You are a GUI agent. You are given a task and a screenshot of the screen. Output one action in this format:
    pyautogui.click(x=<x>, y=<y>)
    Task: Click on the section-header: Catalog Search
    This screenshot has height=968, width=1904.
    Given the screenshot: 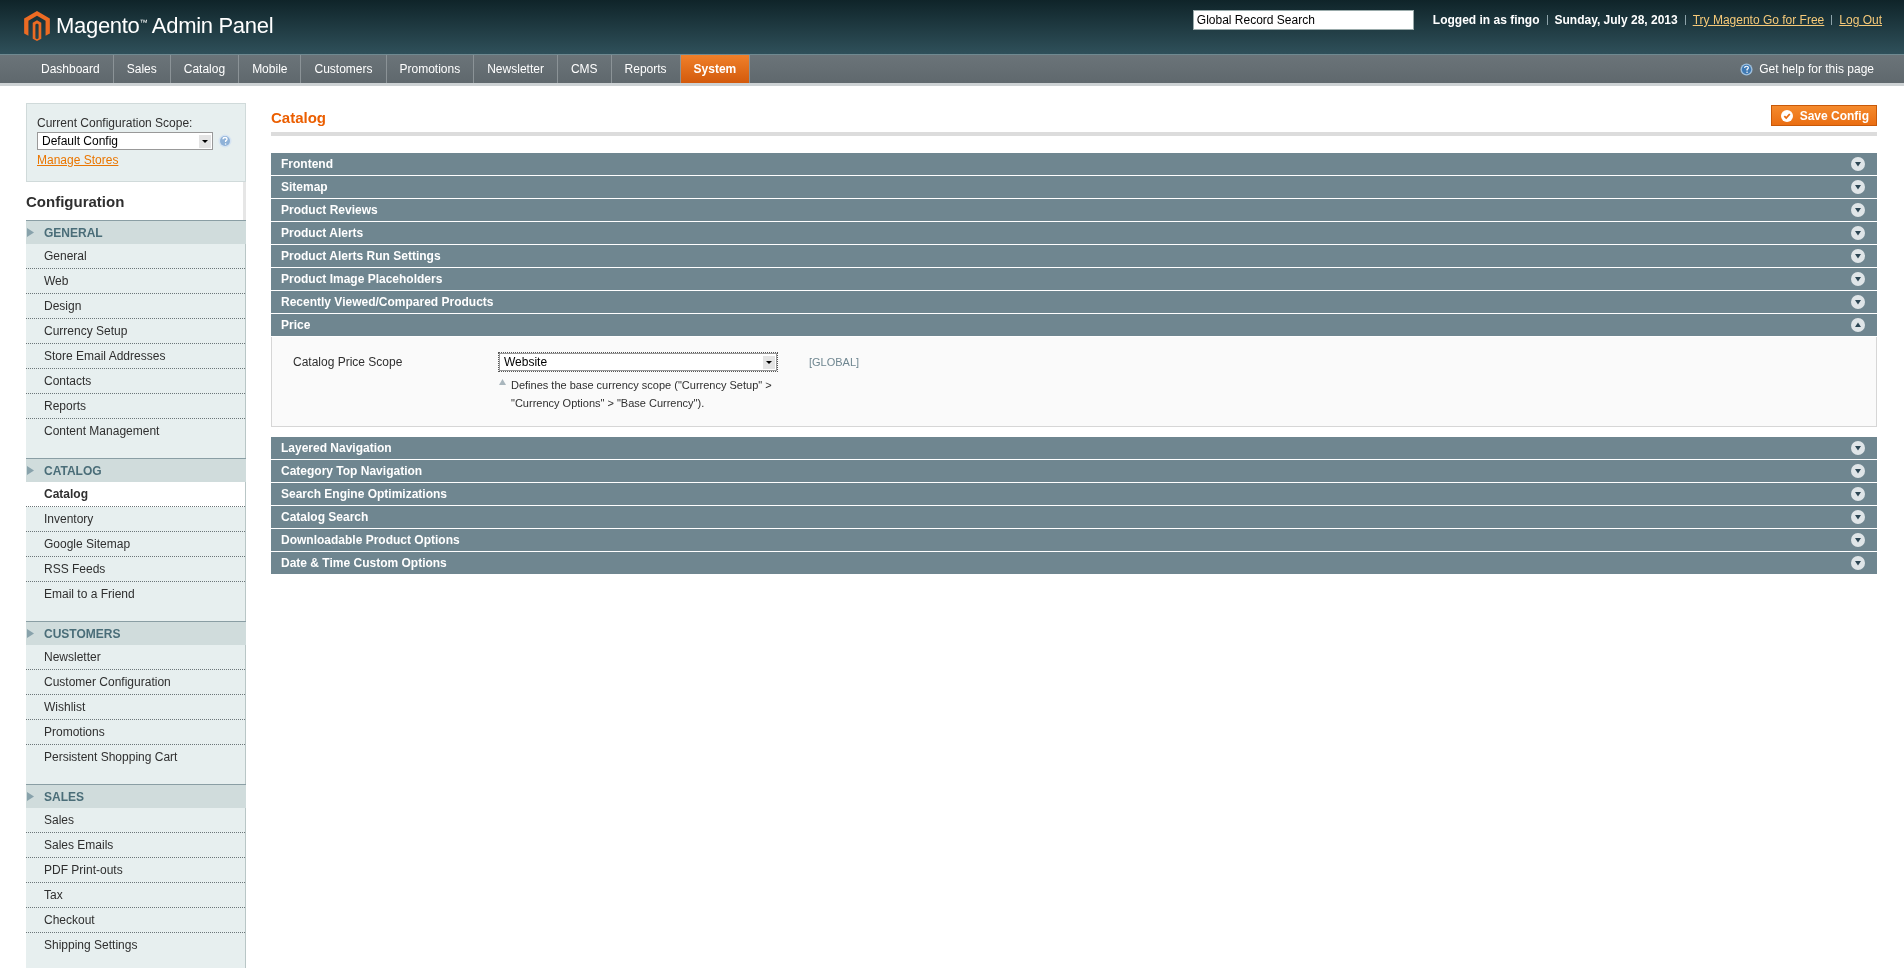 What is the action you would take?
    pyautogui.click(x=1074, y=517)
    